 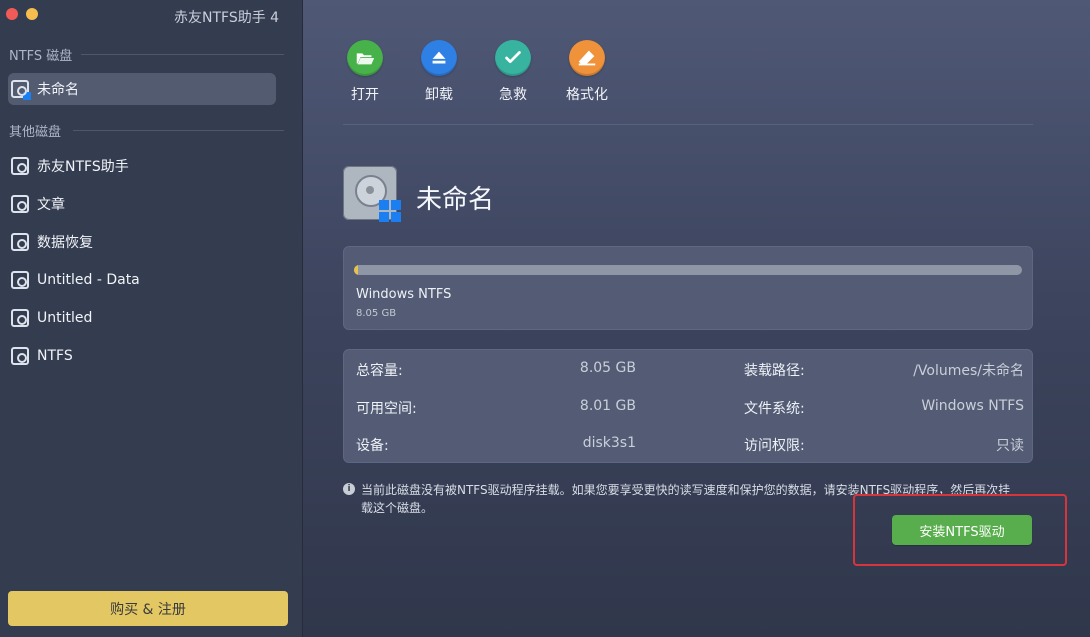 I want to click on usage-bar, so click(x=688, y=270).